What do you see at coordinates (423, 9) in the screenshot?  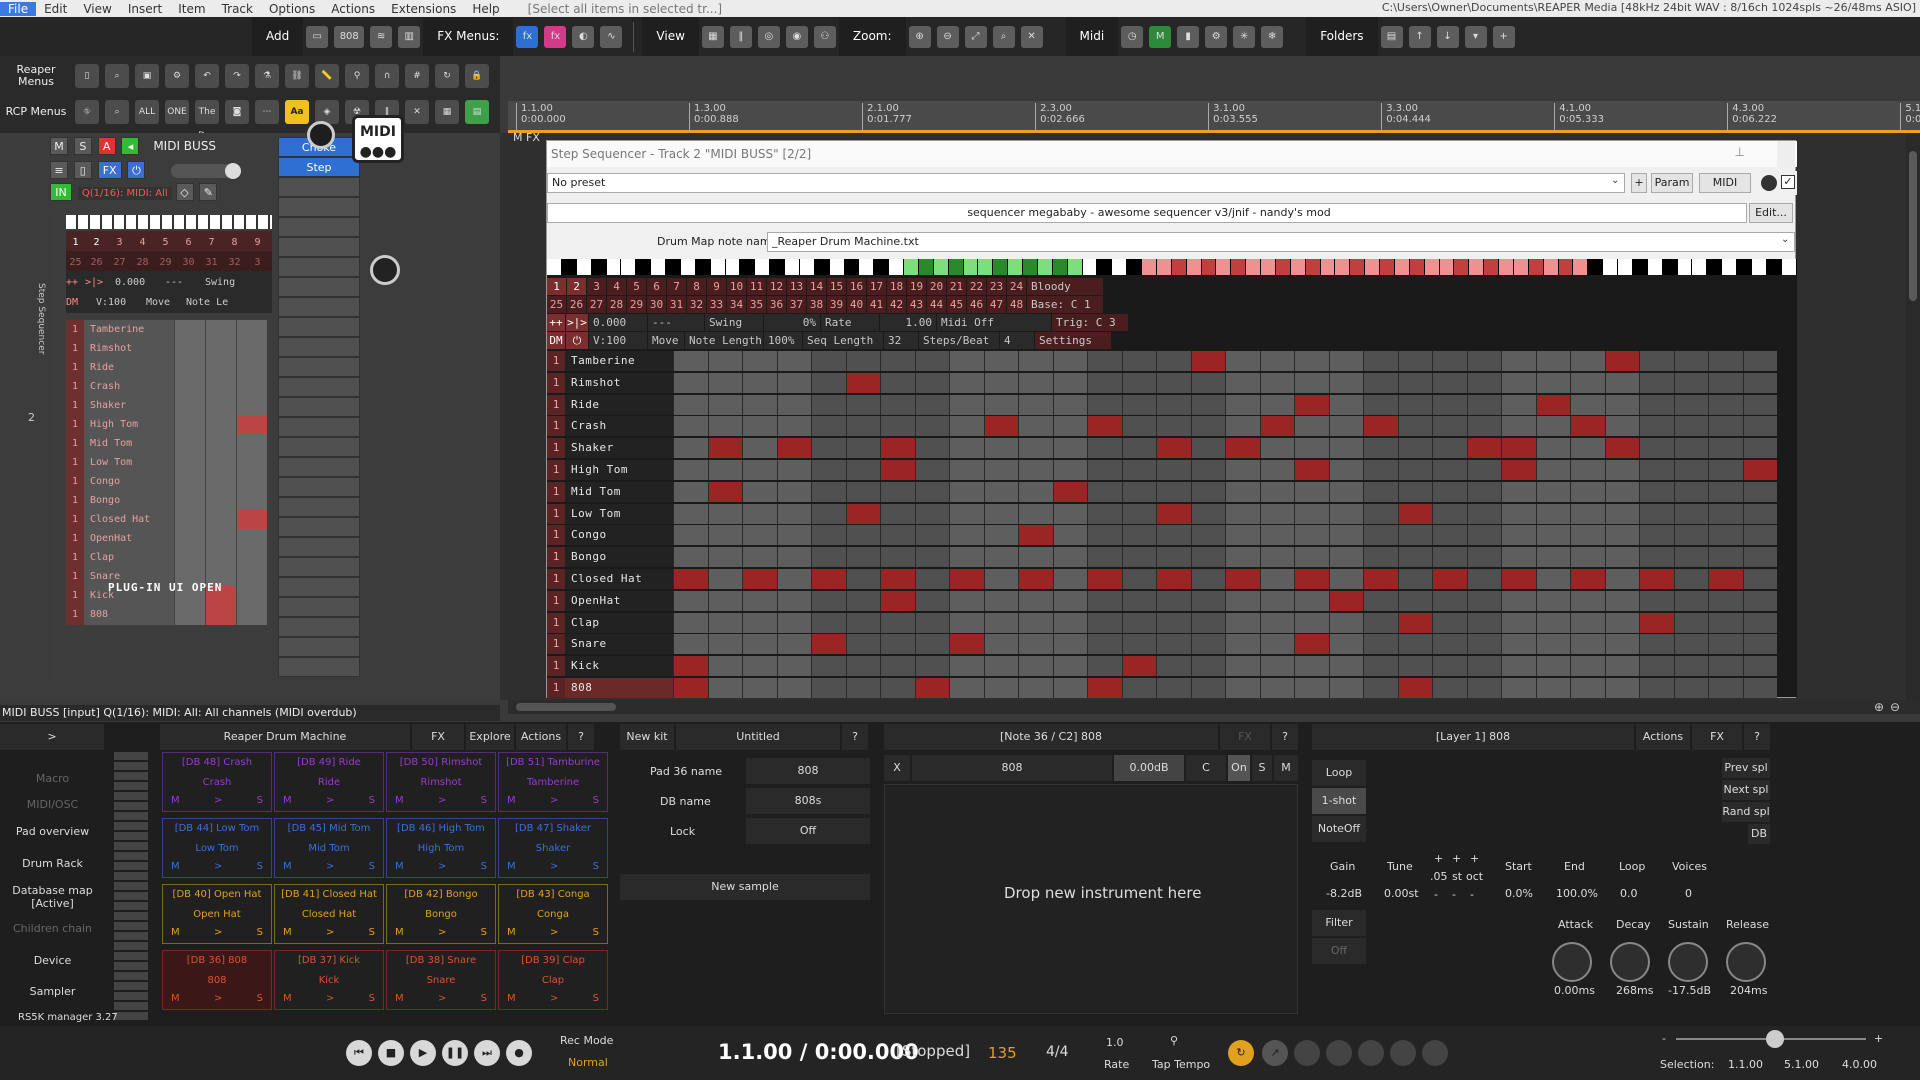 I see `menu-extensions: Extensions` at bounding box center [423, 9].